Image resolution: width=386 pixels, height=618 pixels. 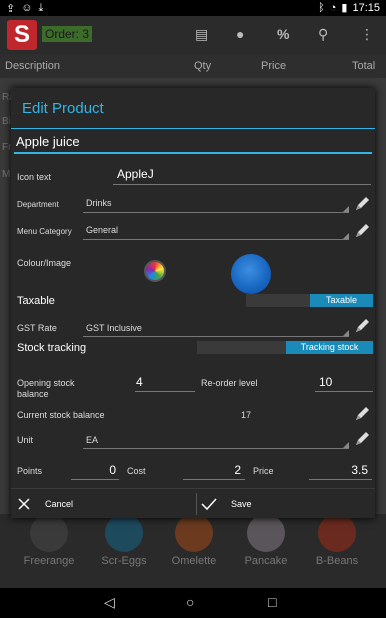 I want to click on header-price: Price, so click(x=274, y=66).